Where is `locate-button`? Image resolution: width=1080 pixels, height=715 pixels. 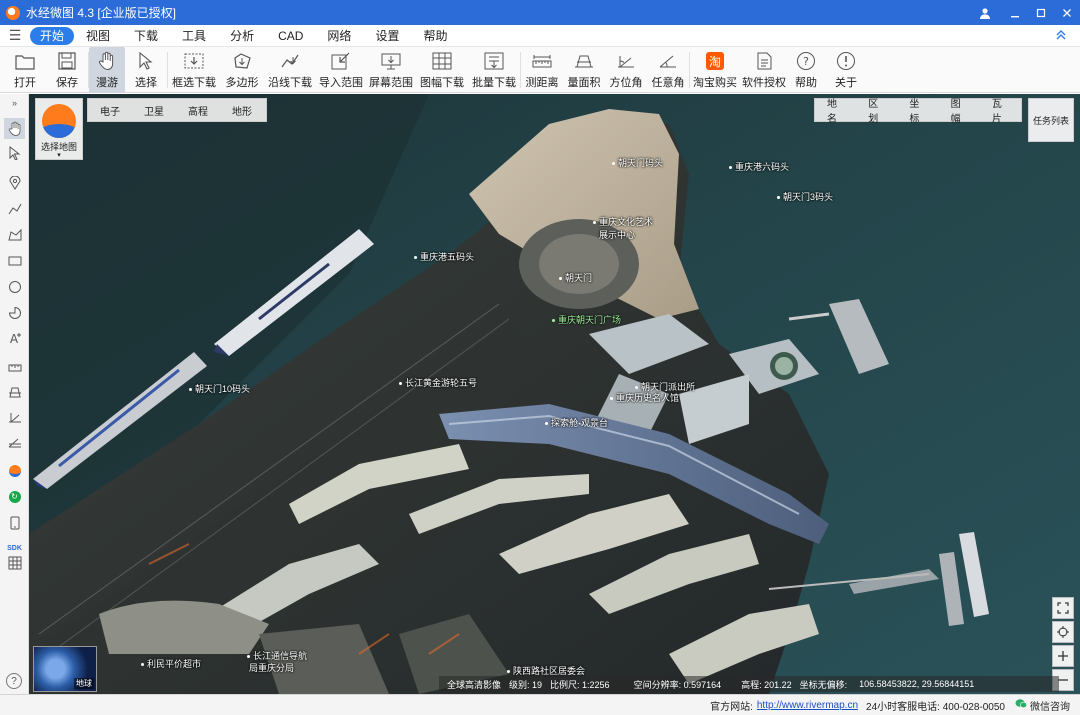
locate-button is located at coordinates (1063, 632).